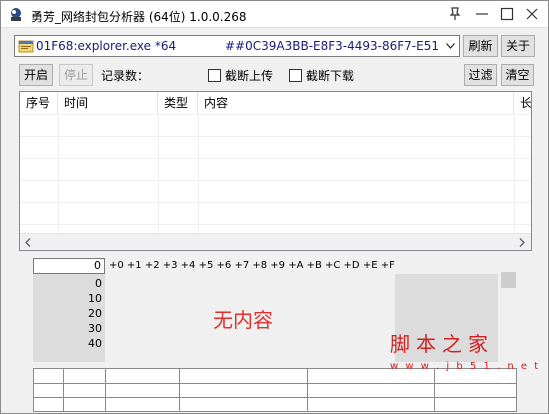  I want to click on close-button, so click(532, 14).